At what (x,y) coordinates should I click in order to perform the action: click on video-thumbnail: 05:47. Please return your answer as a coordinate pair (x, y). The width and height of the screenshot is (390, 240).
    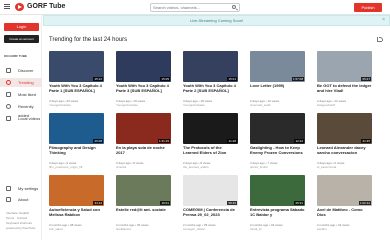
    Looking at the image, I should click on (344, 66).